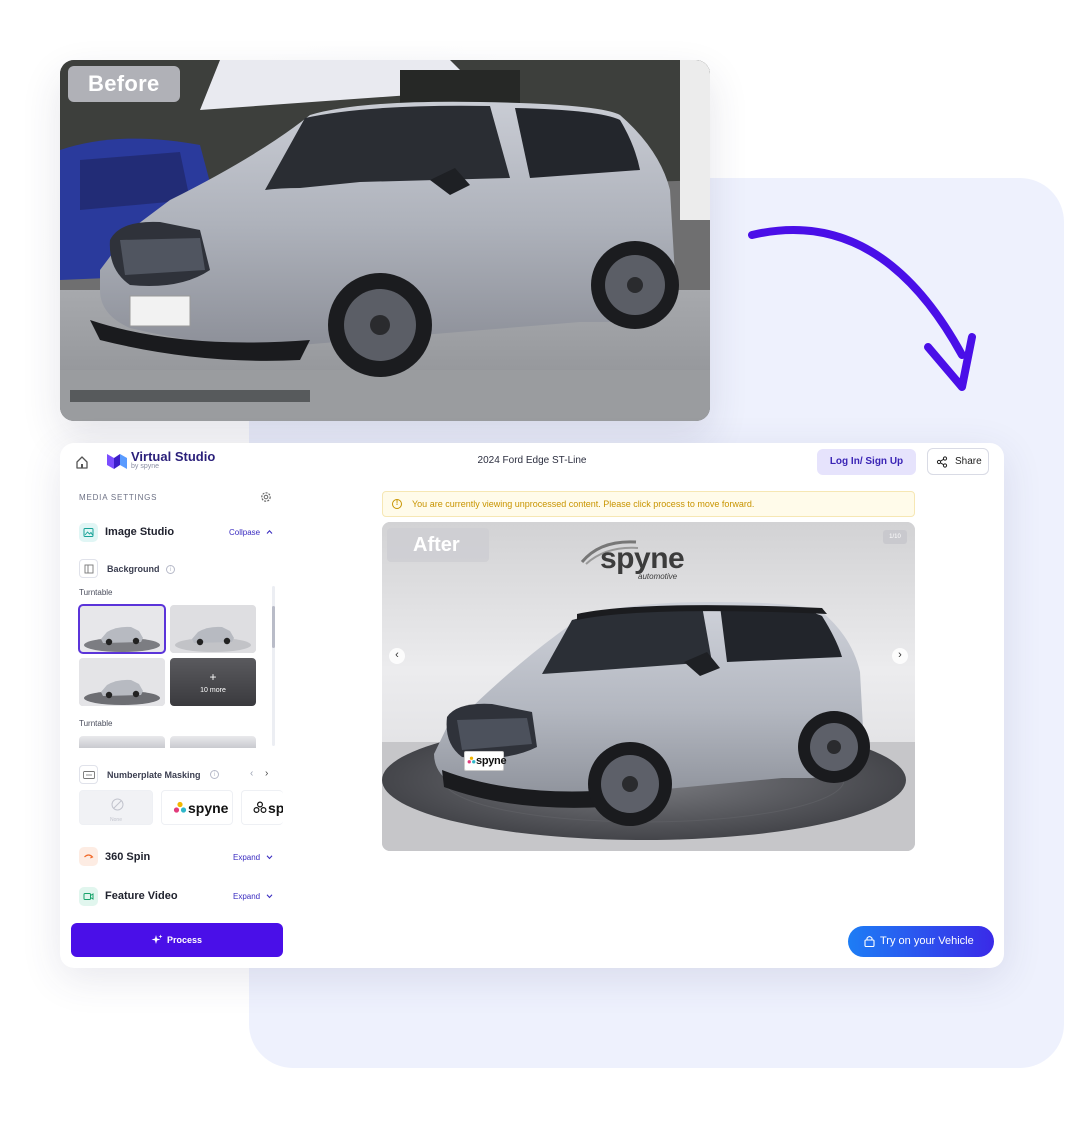 The height and width of the screenshot is (1123, 1080). What do you see at coordinates (532, 460) in the screenshot?
I see `vehicle-title: 2024 Ford Edge ST-Line` at bounding box center [532, 460].